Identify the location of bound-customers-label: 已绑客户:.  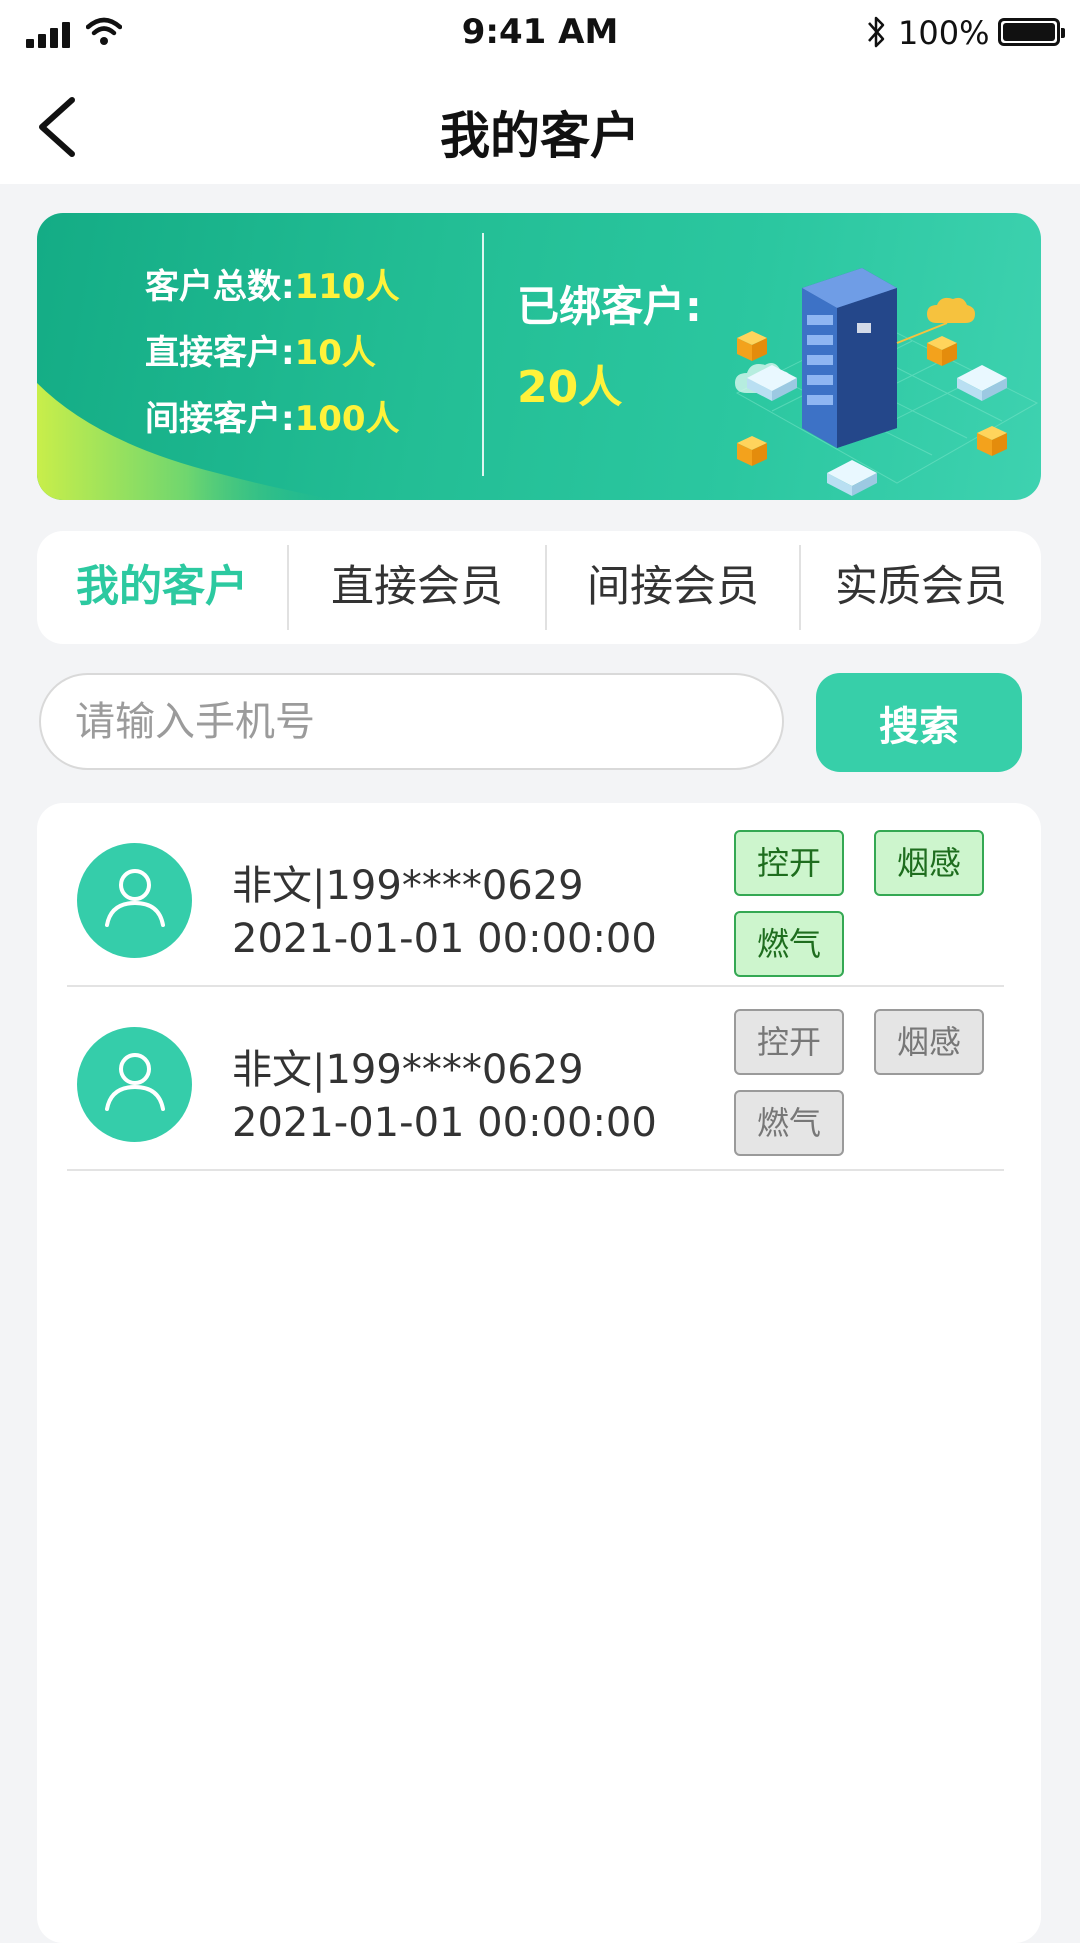
(609, 306).